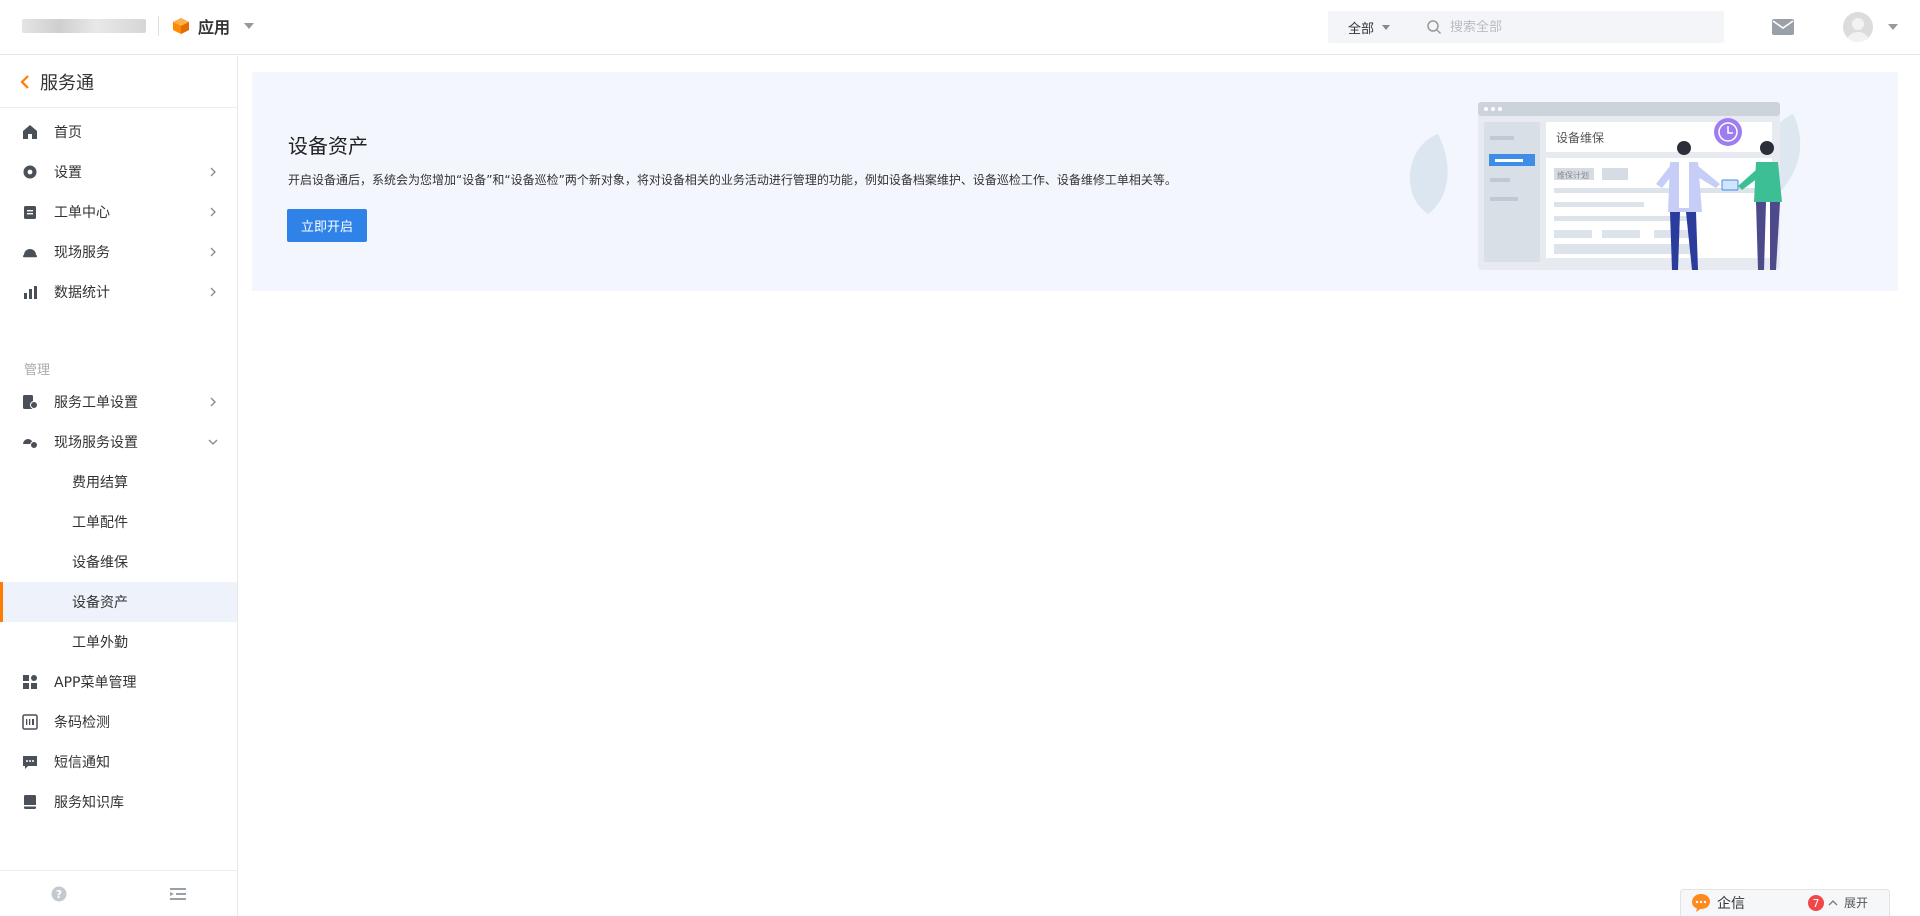  Describe the element at coordinates (30, 132) in the screenshot. I see `home-icon` at that location.